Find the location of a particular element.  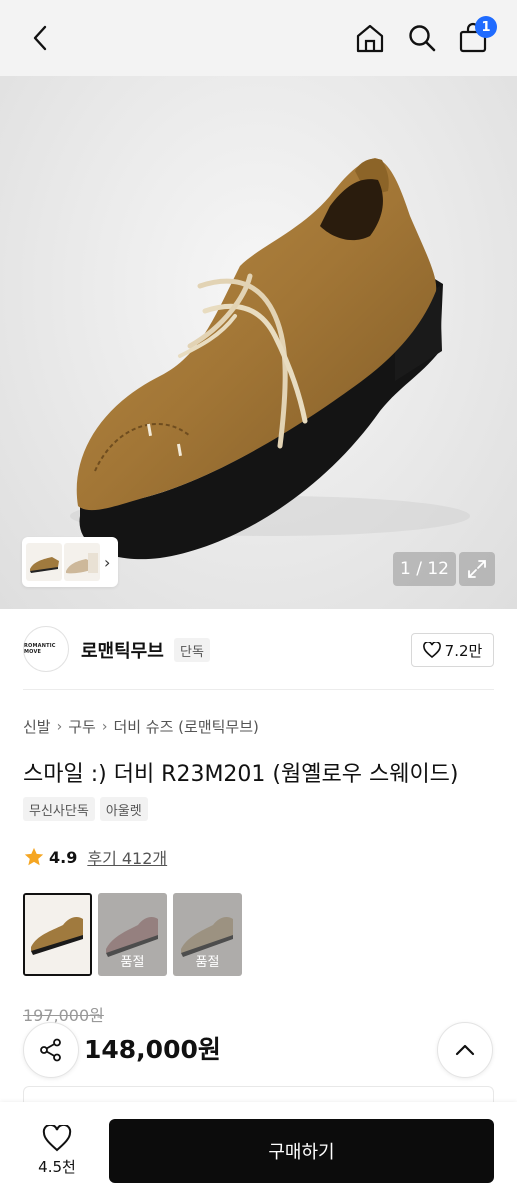

brand-logo-text: ROMANTIC MOVE is located at coordinates (40, 649).